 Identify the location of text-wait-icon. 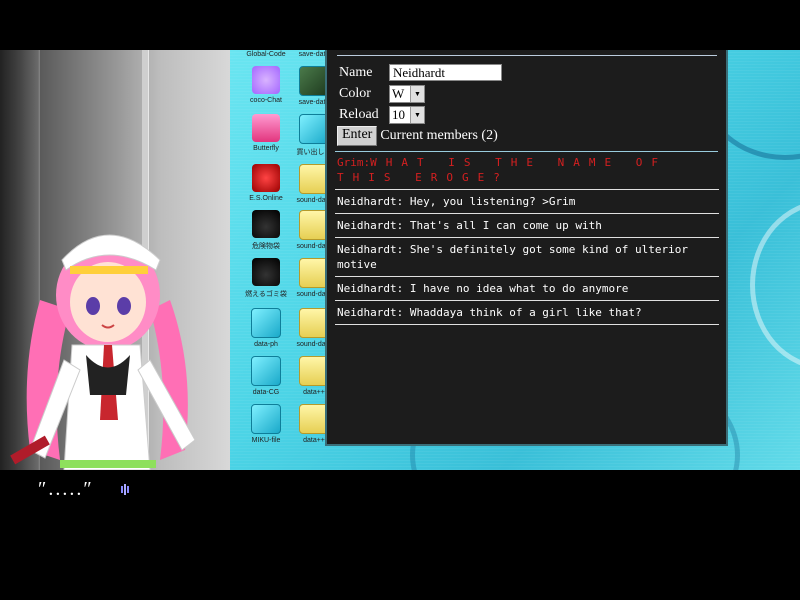
(125, 489).